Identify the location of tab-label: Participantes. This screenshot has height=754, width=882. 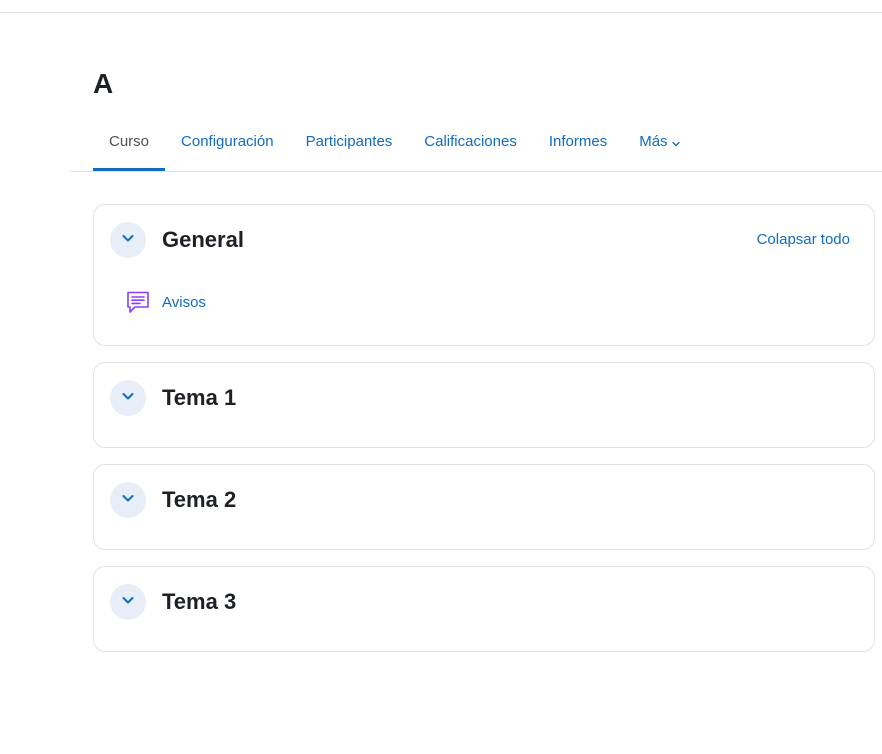
(349, 141).